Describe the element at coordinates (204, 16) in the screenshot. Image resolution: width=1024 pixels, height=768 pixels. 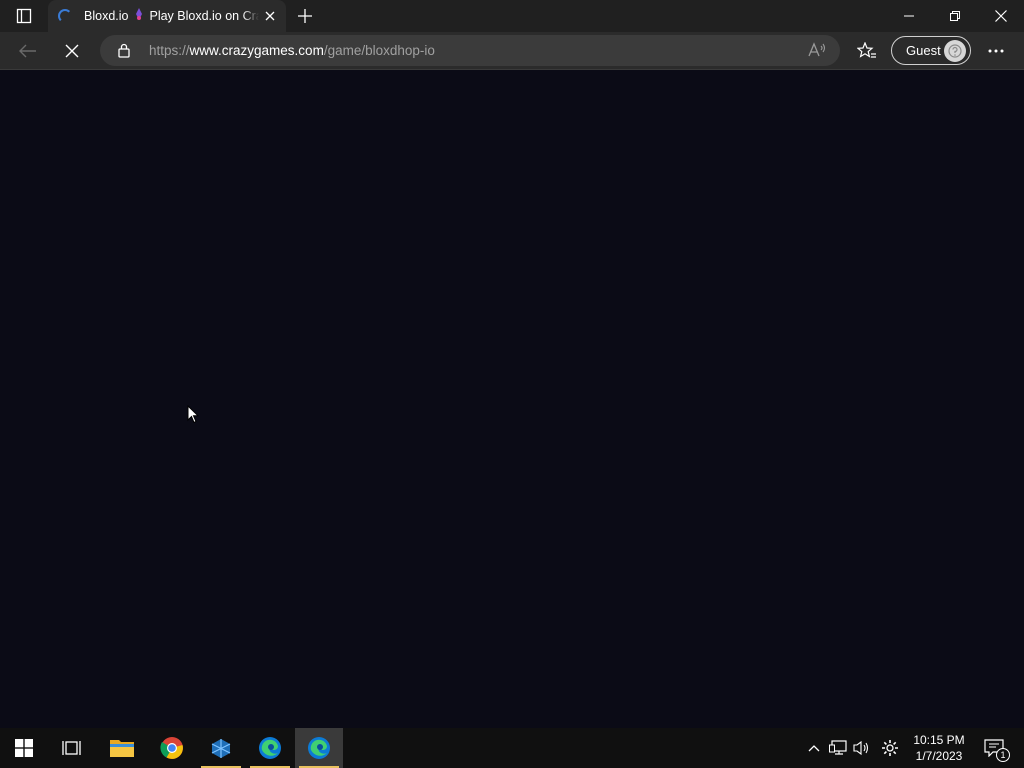
I see `tab-title-secondary: Play Bloxd.io on CrazyGames` at that location.